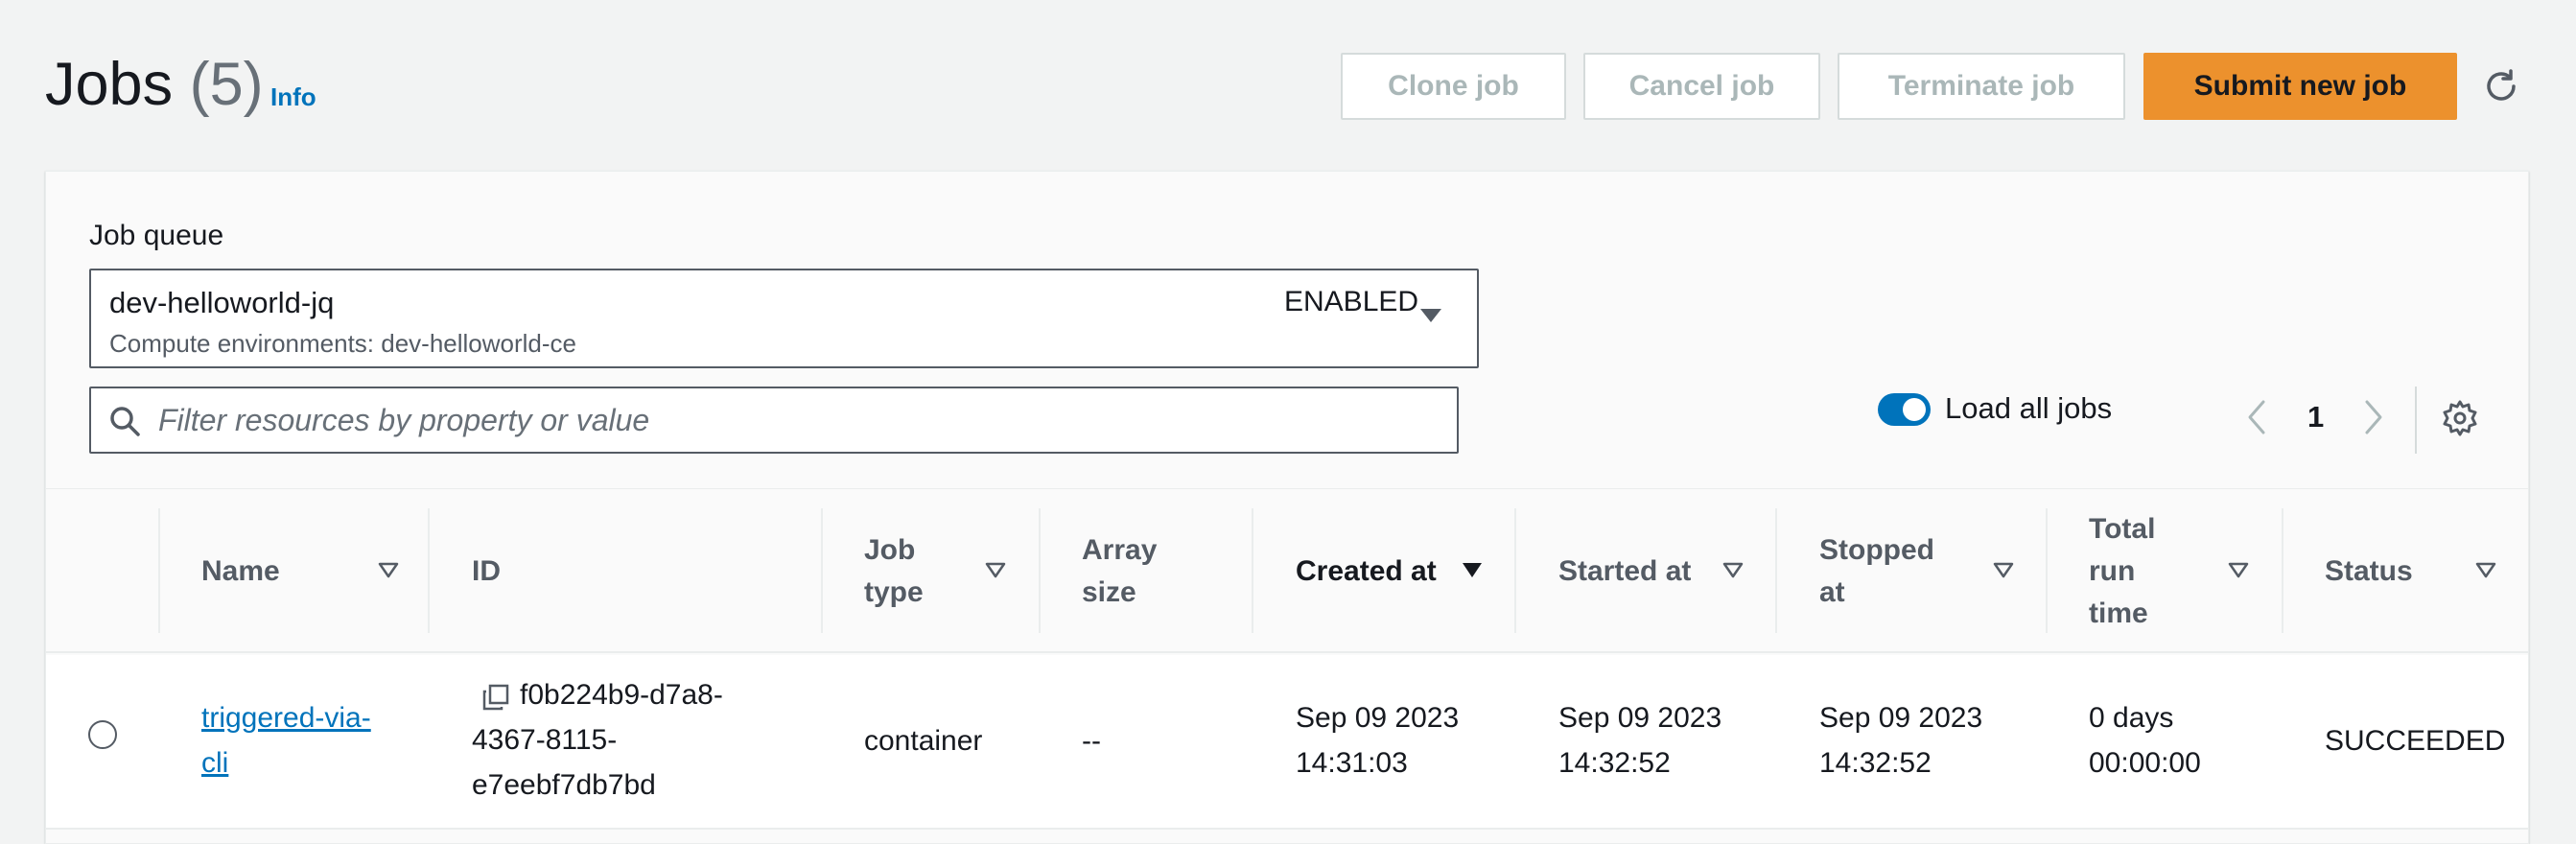 This screenshot has height=844, width=2576. I want to click on column-header-id: ID, so click(486, 571).